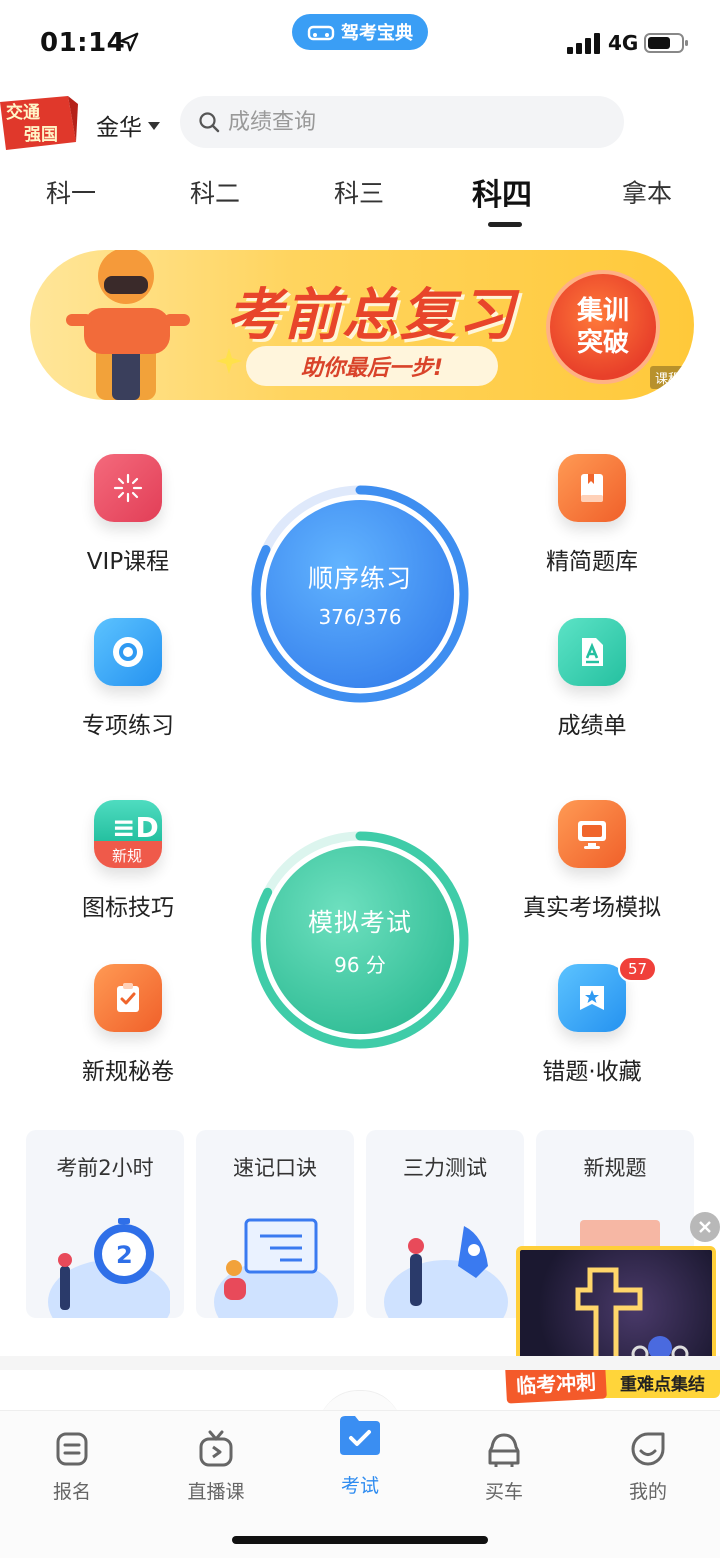 This screenshot has height=1558, width=720. I want to click on shortcut-title: 速记口诀, so click(275, 1168).